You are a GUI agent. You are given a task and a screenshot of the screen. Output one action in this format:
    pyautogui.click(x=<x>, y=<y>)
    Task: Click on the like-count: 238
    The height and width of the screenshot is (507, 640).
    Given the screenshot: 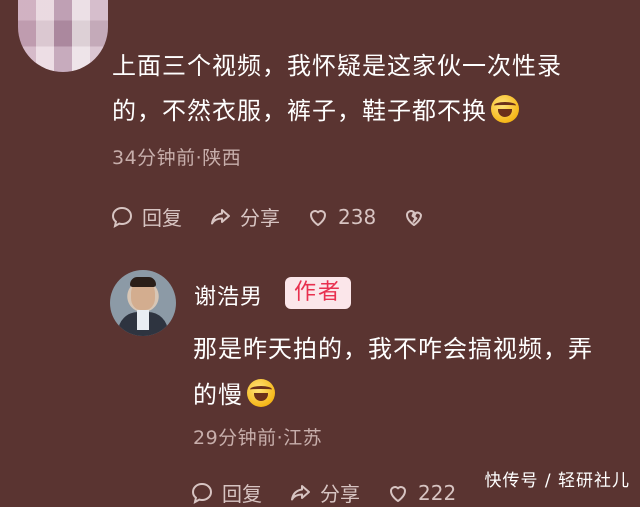 What is the action you would take?
    pyautogui.click(x=357, y=216)
    